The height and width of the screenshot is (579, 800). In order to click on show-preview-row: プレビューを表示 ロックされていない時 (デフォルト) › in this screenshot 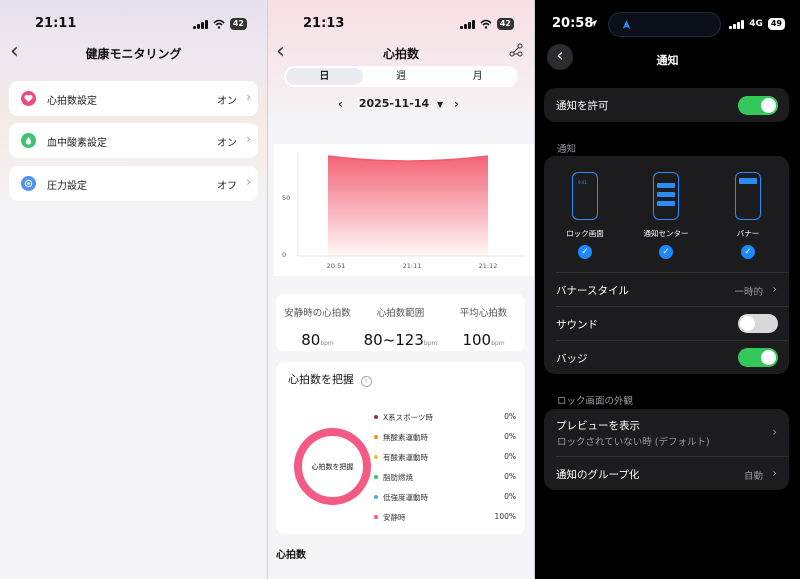, I will do `click(666, 432)`.